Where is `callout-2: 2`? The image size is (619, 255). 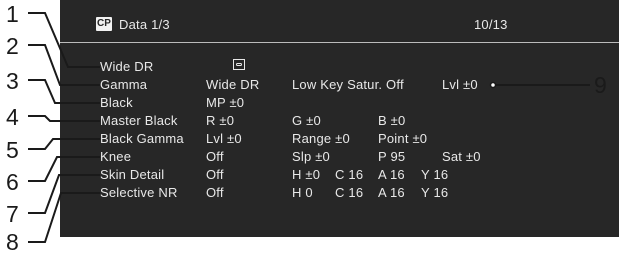
callout-2: 2 is located at coordinates (12, 46).